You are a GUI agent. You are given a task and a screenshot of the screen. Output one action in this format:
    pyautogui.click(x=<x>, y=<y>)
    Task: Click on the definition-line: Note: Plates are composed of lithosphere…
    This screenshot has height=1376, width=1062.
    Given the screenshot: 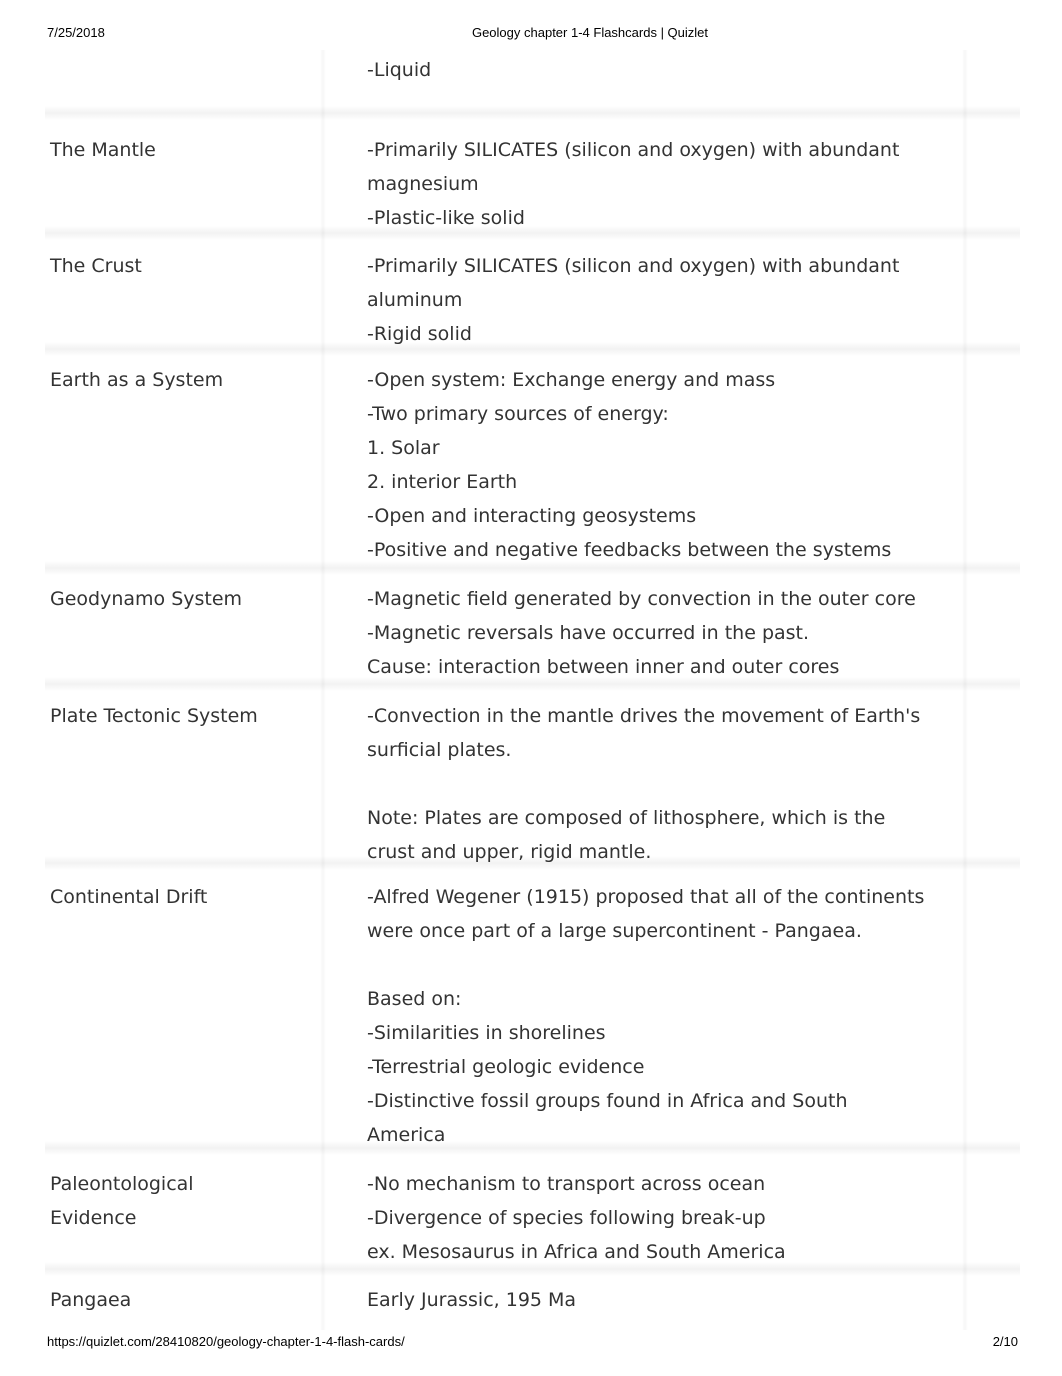 What is the action you would take?
    pyautogui.click(x=626, y=818)
    